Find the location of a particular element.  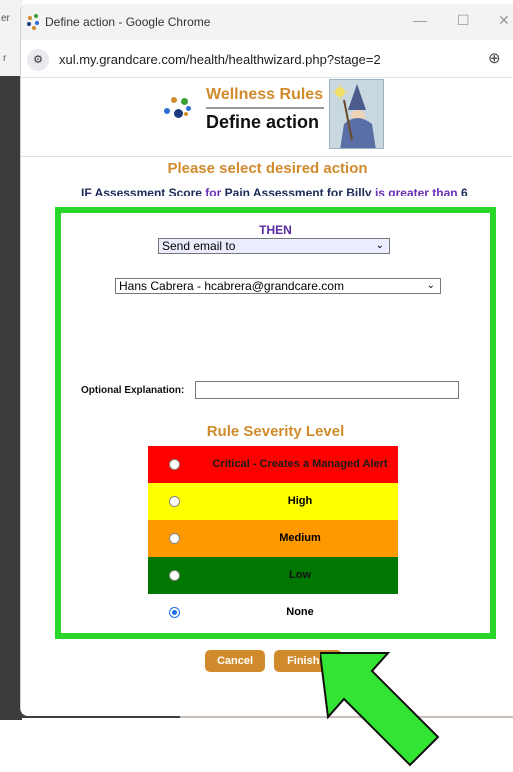

zoom-icon: ⊕ is located at coordinates (494, 58).